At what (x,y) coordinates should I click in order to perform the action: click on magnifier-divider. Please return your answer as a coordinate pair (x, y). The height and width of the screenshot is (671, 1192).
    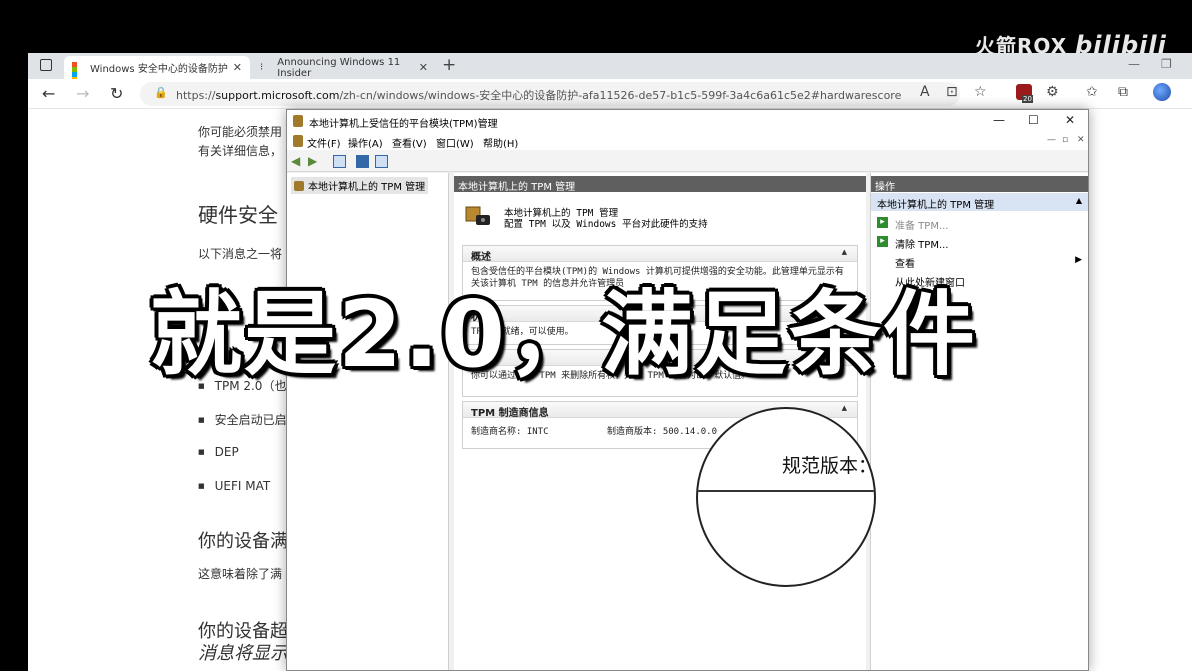
    Looking at the image, I should click on (786, 491).